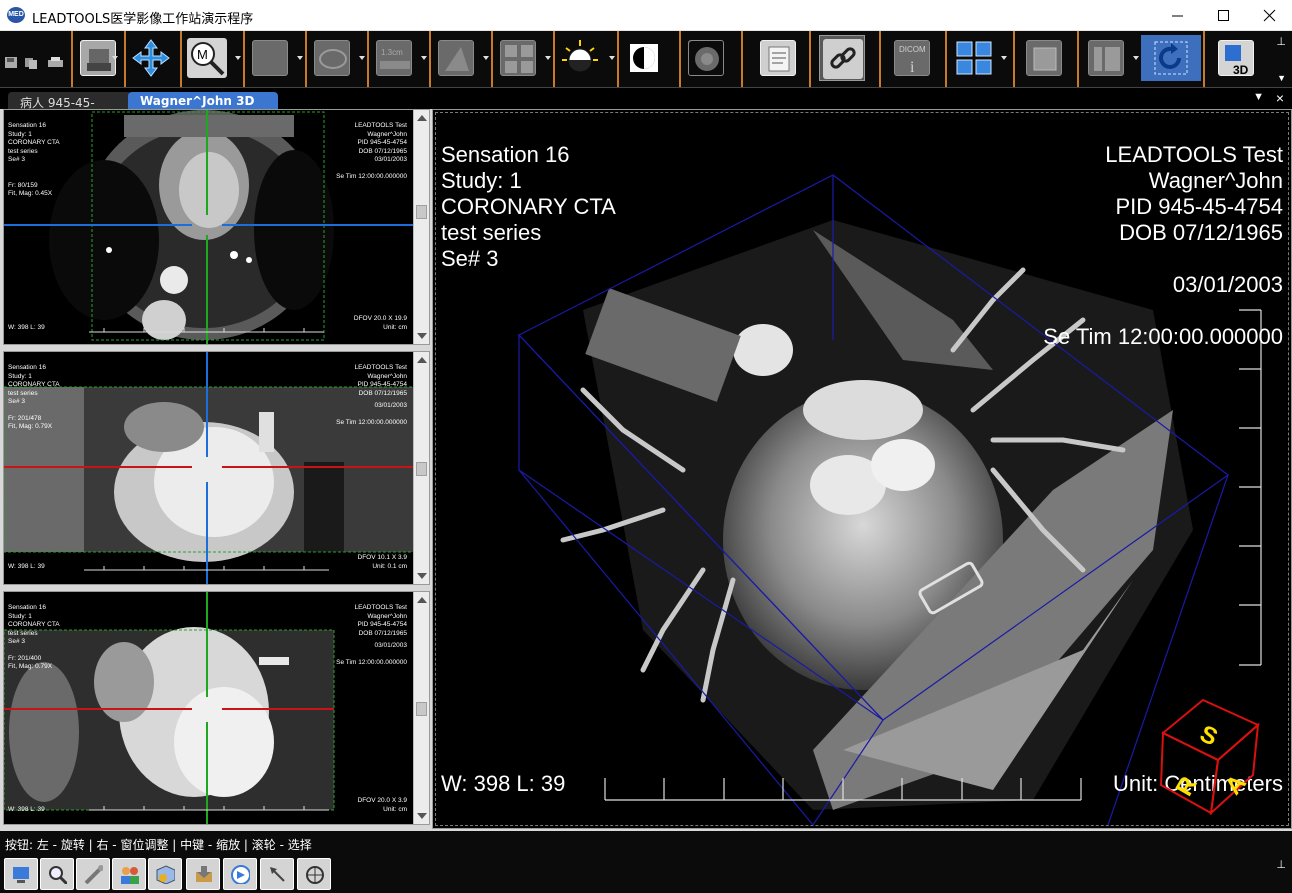  I want to click on invert-button, so click(644, 58).